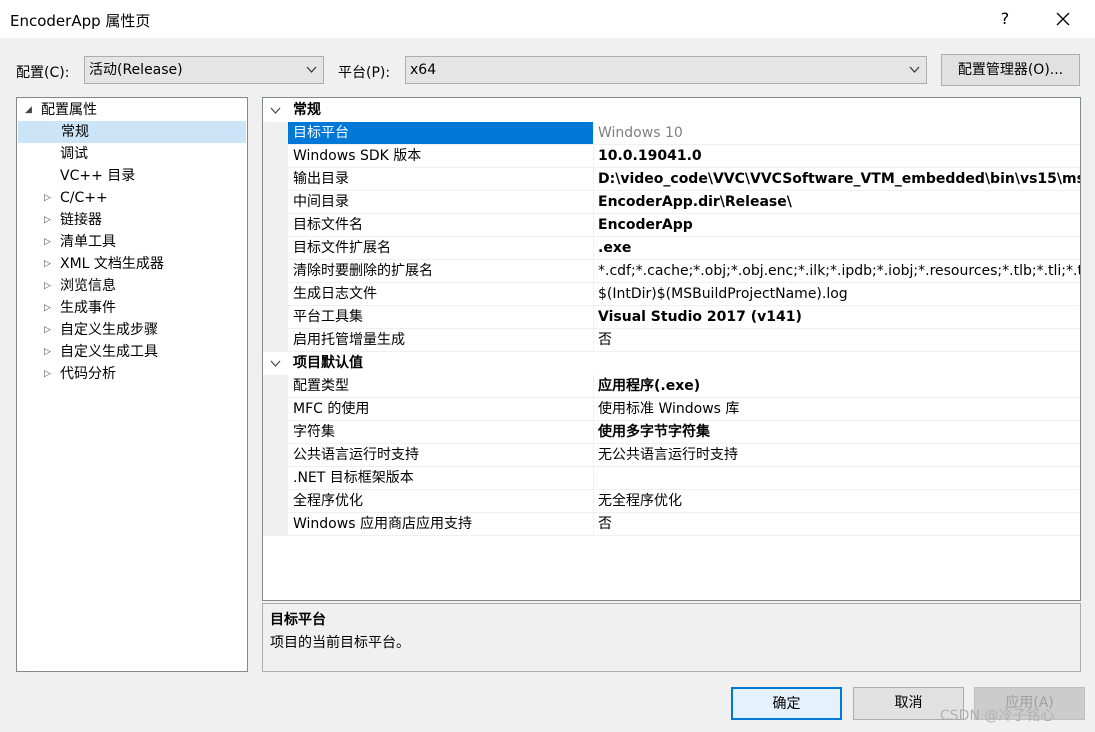  What do you see at coordinates (440, 501) in the screenshot?
I see `property-name: 全程序优化` at bounding box center [440, 501].